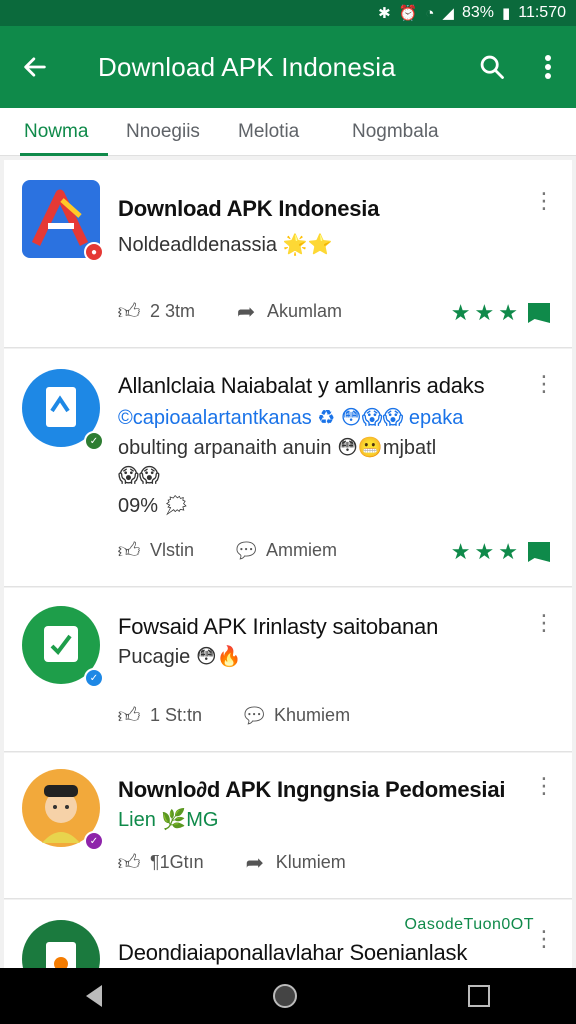  What do you see at coordinates (172, 550) in the screenshot?
I see `like-count: Vlstin` at bounding box center [172, 550].